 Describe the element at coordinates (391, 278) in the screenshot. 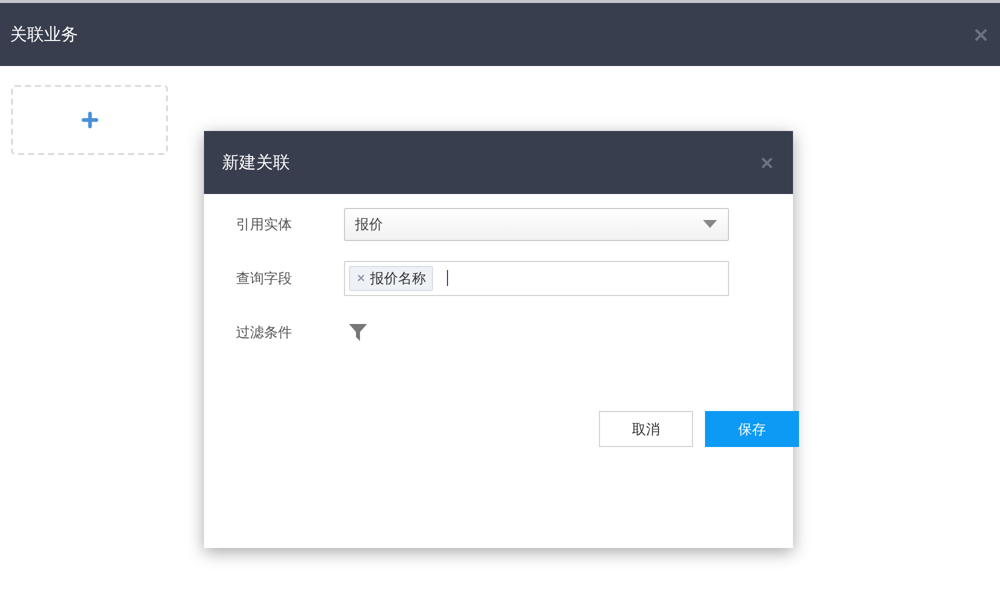

I see `tag-chip: 报价名称` at that location.